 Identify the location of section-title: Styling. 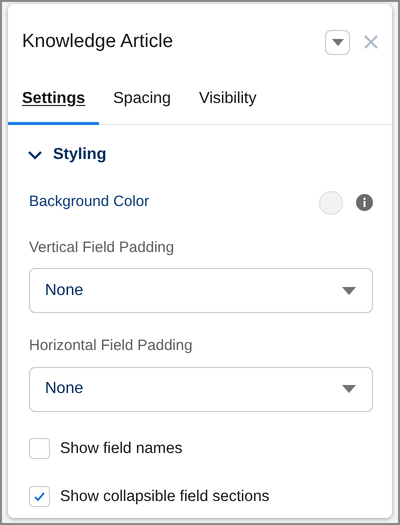
(79, 154).